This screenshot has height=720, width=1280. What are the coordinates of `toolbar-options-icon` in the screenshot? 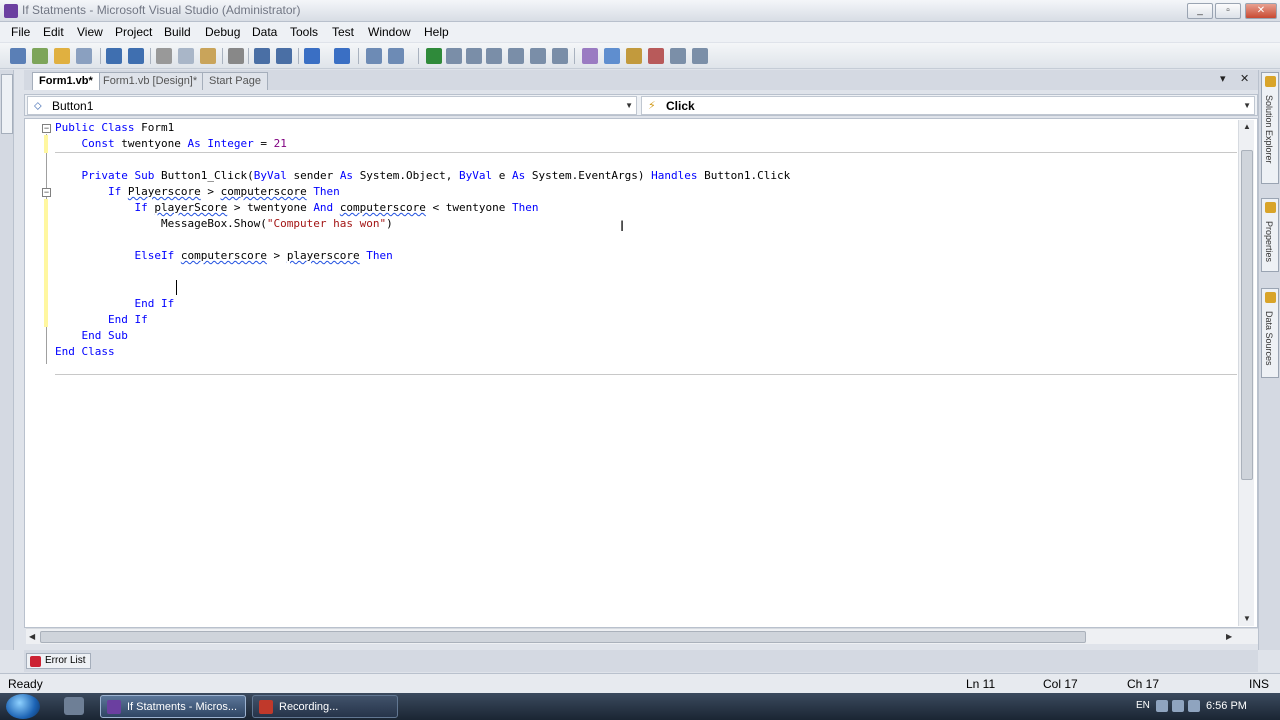 It's located at (700, 56).